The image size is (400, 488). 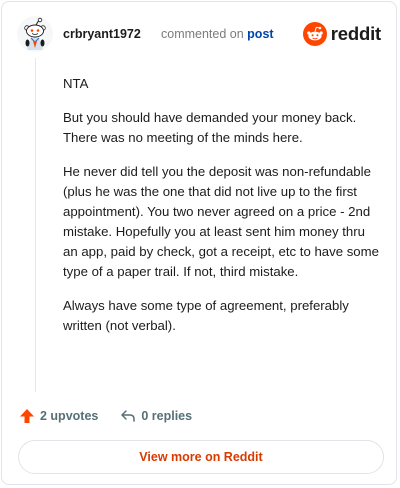 What do you see at coordinates (102, 34) in the screenshot?
I see `comment-author: crbryant1972` at bounding box center [102, 34].